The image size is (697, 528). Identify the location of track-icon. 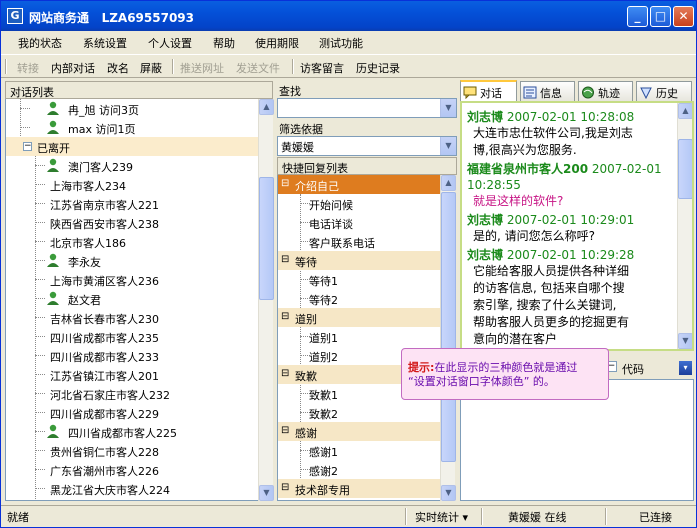
(588, 92).